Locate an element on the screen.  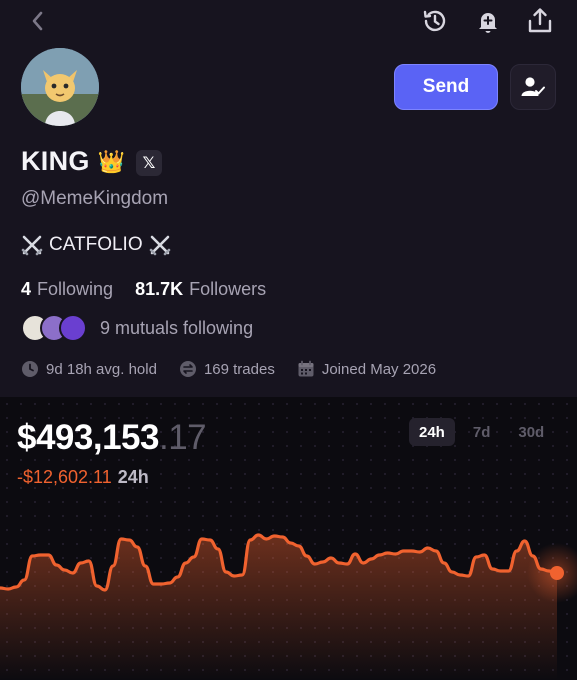
joined-stat: Joined May 2026 is located at coordinates (366, 369).